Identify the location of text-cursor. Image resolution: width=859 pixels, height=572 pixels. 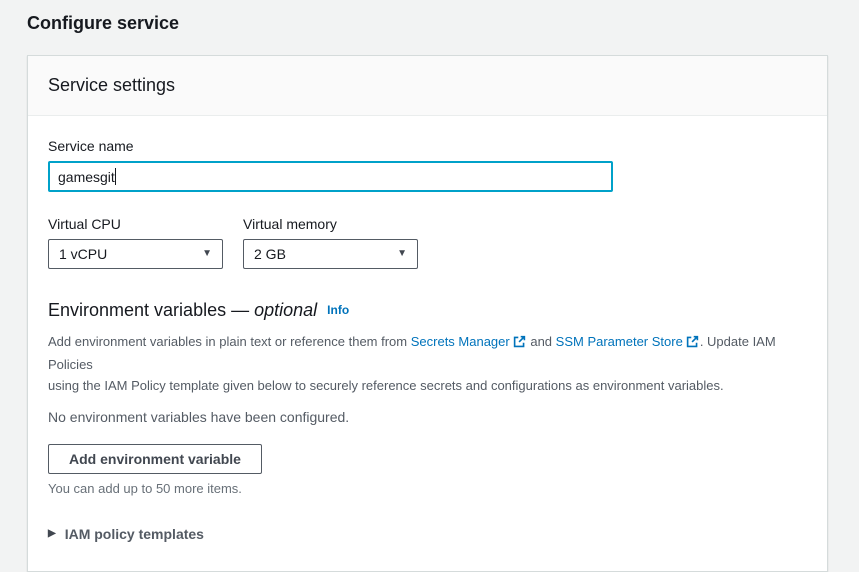
(115, 176).